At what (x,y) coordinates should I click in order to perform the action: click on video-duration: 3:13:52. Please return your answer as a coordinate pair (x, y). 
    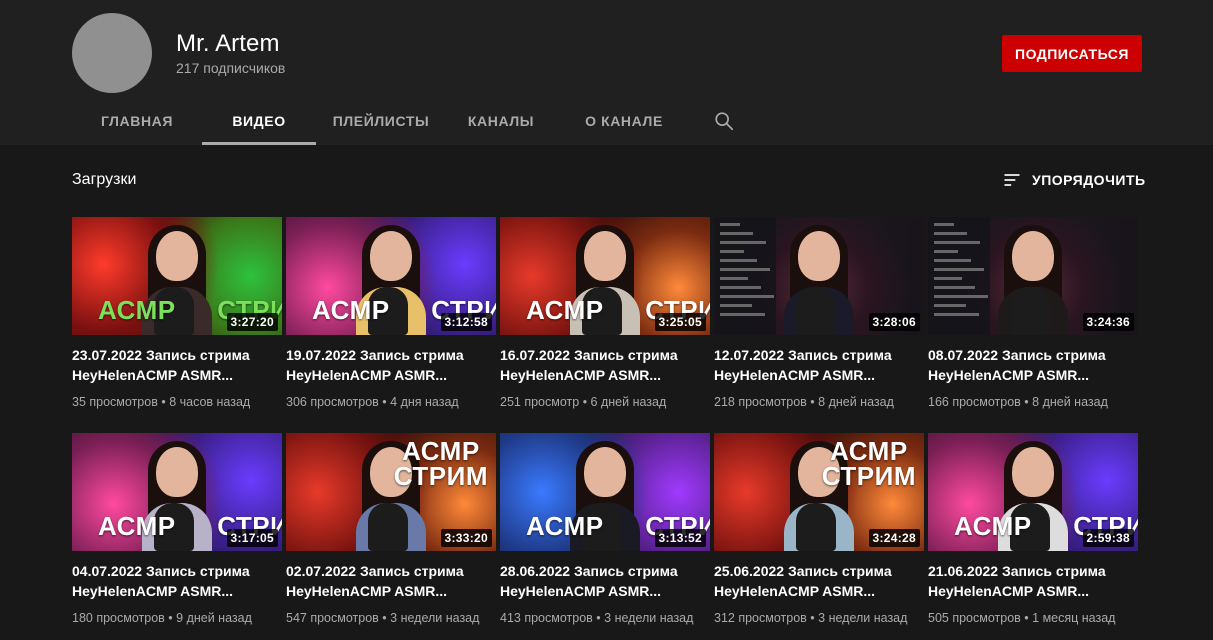
    Looking at the image, I should click on (680, 538).